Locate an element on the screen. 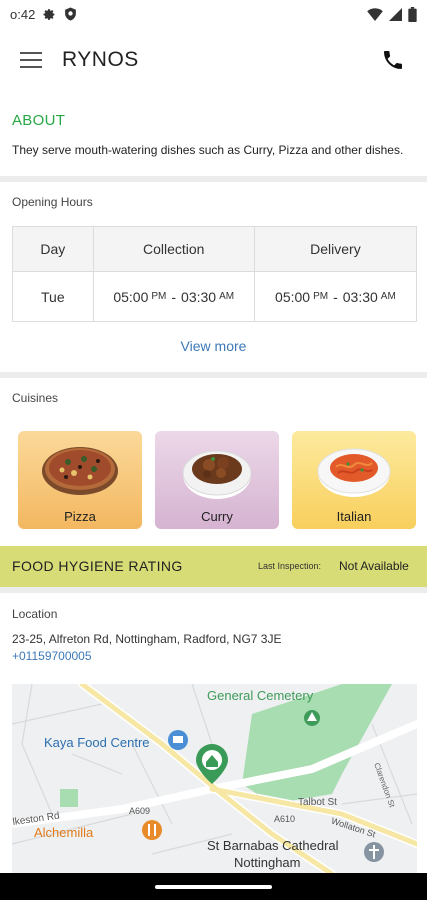 The height and width of the screenshot is (900, 427). cuisine-card-curry: Curry is located at coordinates (217, 480).